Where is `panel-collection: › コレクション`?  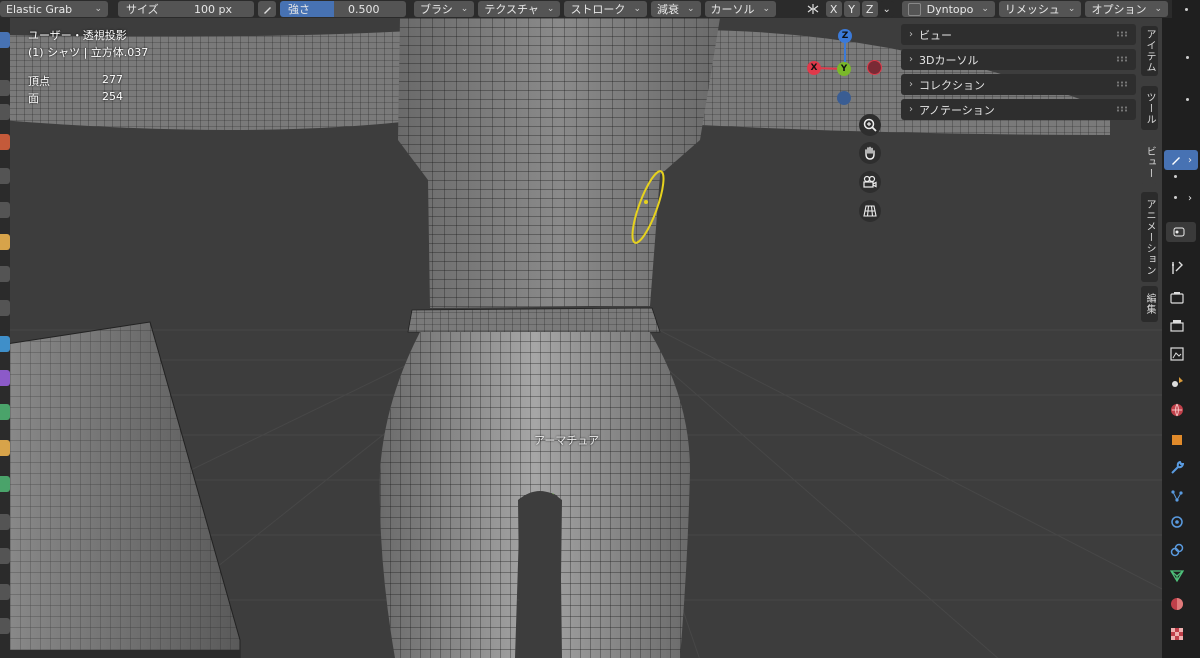 panel-collection: › コレクション is located at coordinates (1018, 84).